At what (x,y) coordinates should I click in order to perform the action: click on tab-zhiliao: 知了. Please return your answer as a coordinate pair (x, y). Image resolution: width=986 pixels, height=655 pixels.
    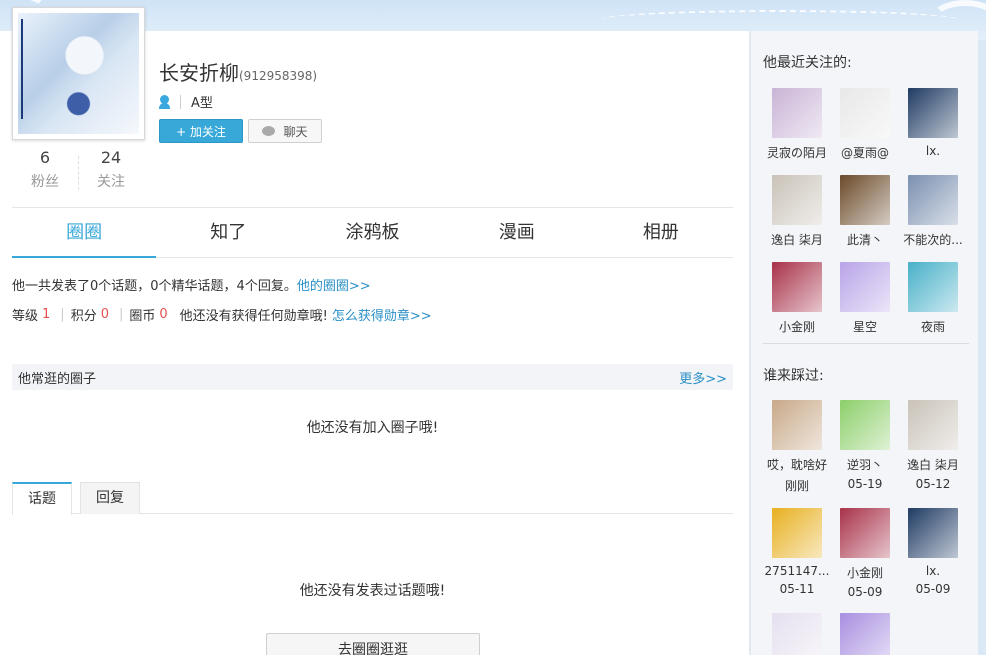
    Looking at the image, I should click on (228, 232).